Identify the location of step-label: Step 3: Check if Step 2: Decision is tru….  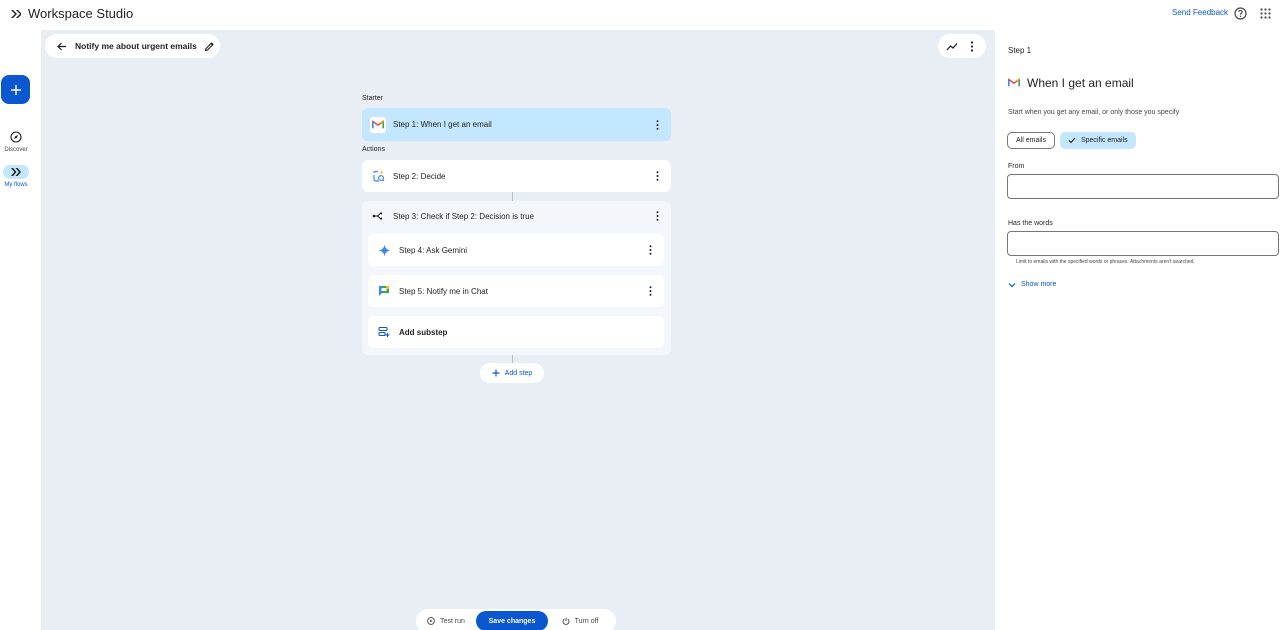
(463, 216).